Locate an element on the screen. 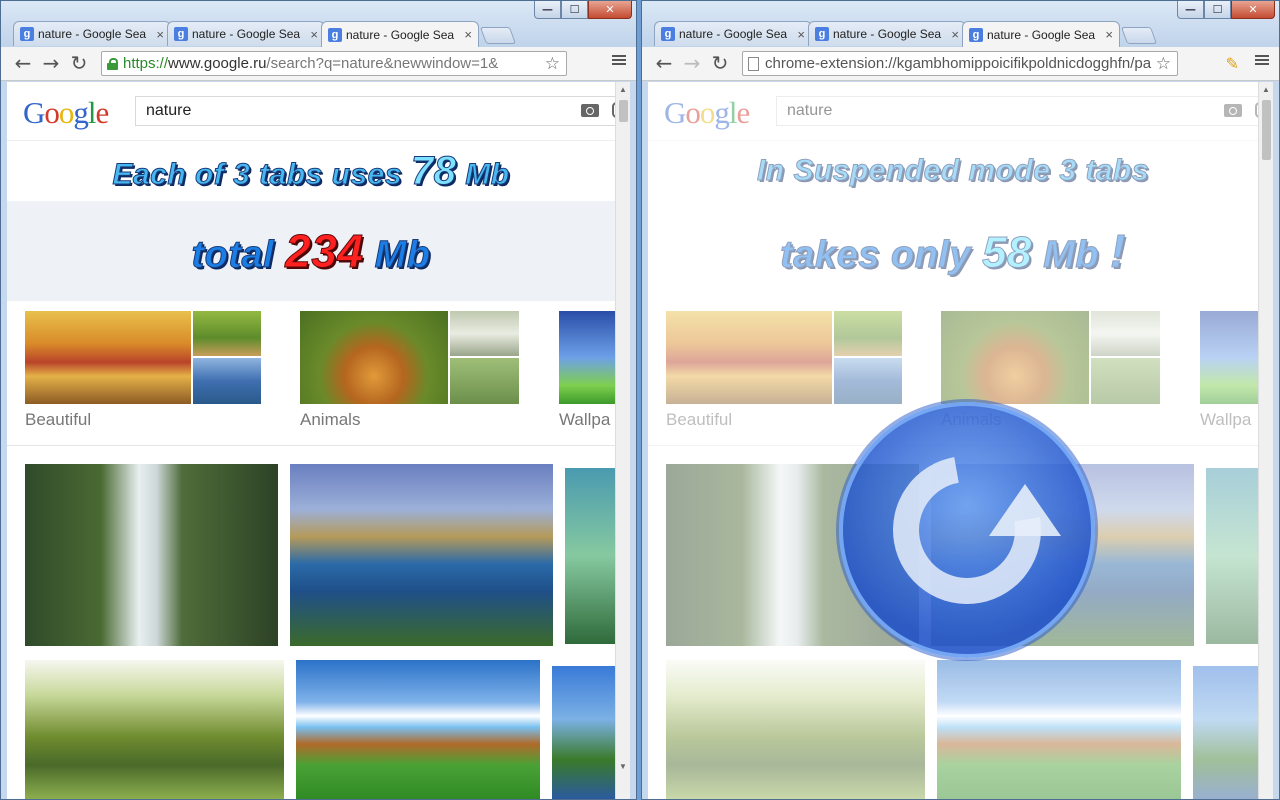 This screenshot has width=1280, height=800. url-host: www.google.ru is located at coordinates (217, 63).